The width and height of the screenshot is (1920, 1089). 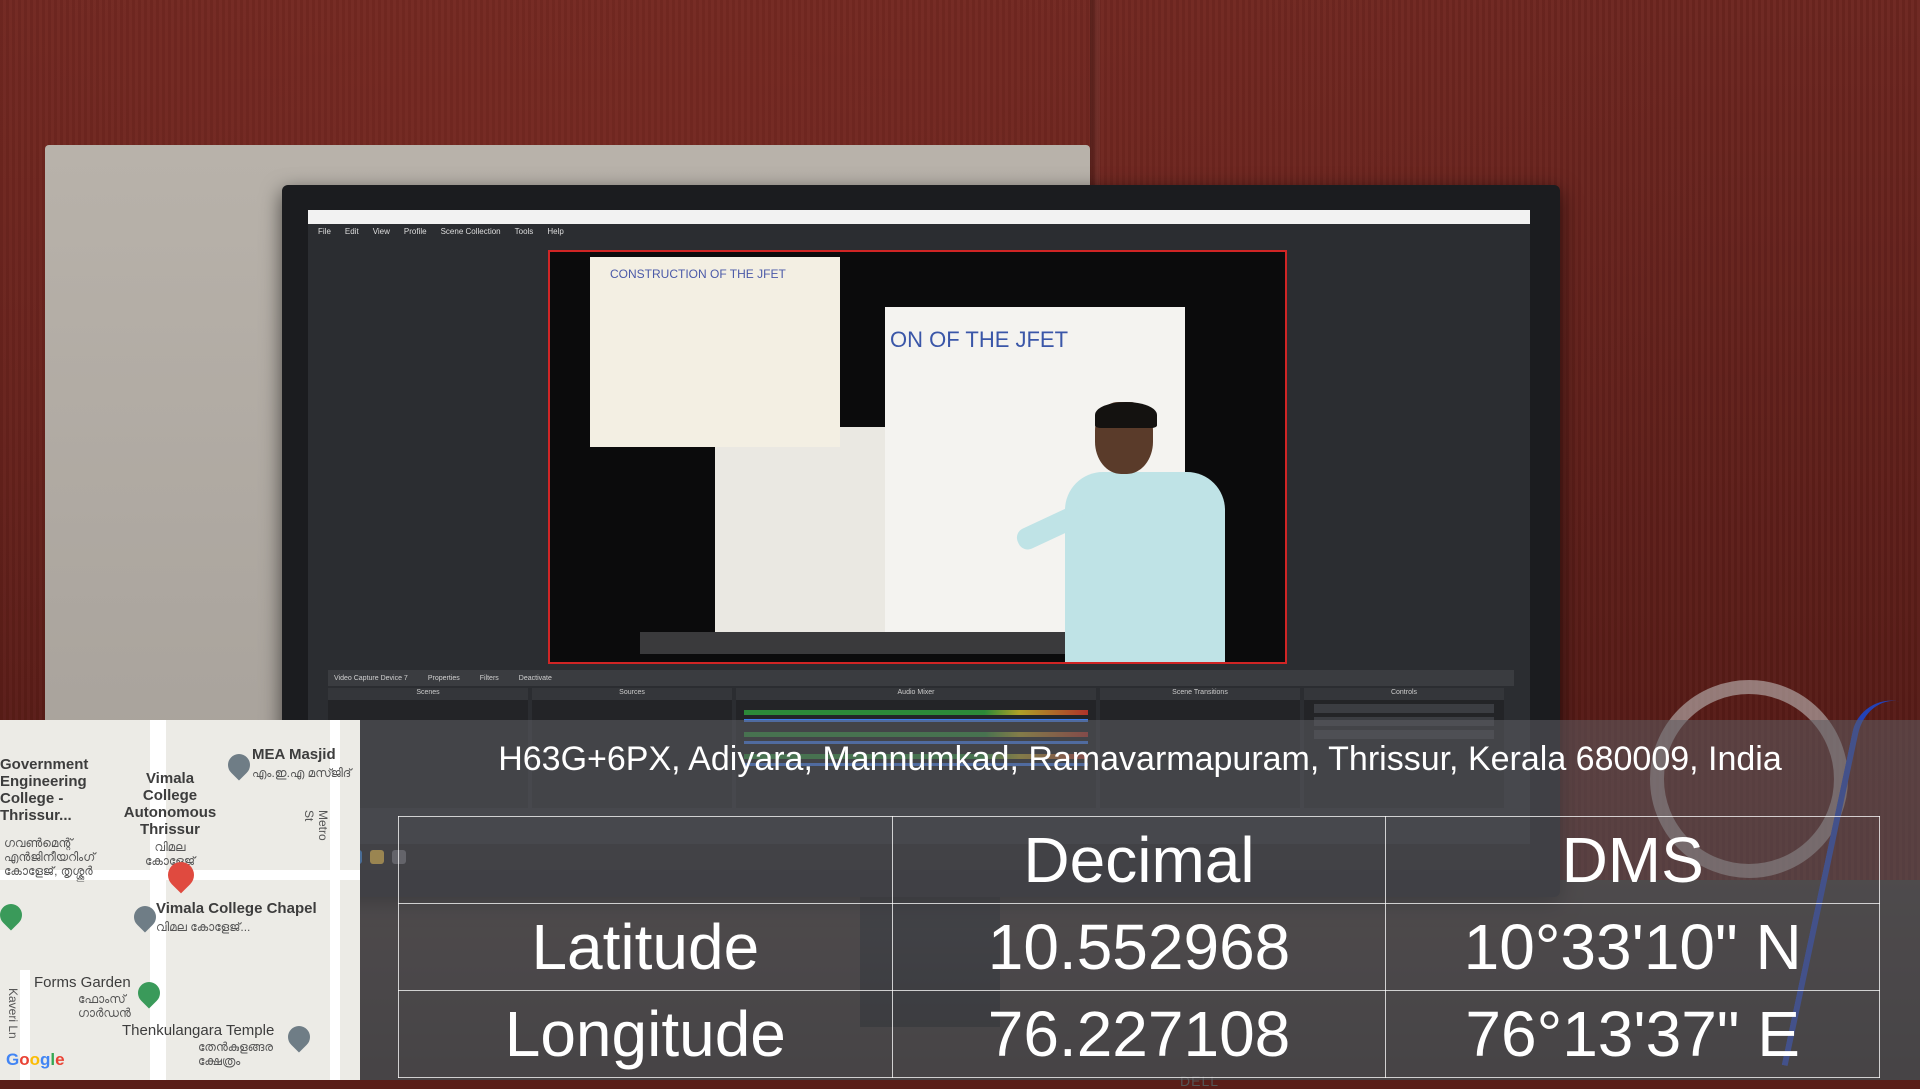 What do you see at coordinates (50, 857) in the screenshot?
I see `map-label-engineering-college-local: ഗവൺമെന്റ് എൻജിനീയറിംഗ് കോളേജ്, തൃശ്ശൂർ` at bounding box center [50, 857].